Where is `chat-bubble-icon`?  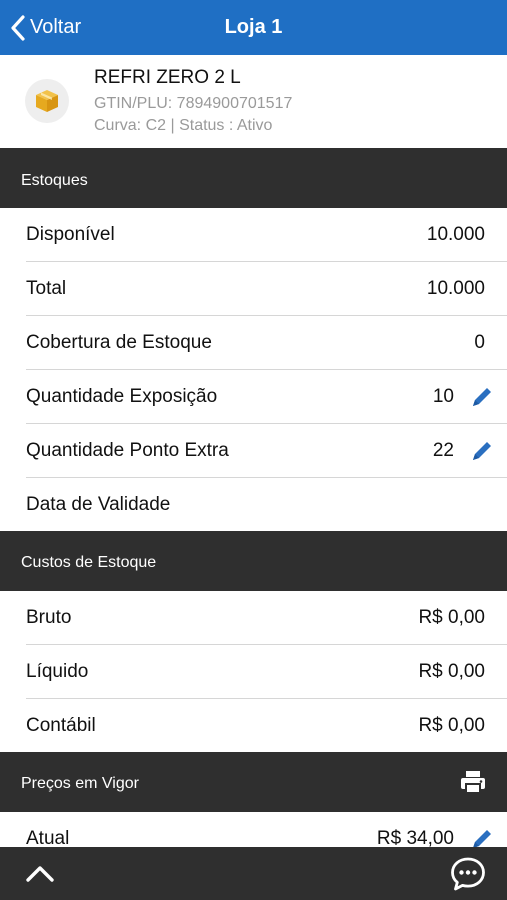
chat-bubble-icon is located at coordinates (468, 874).